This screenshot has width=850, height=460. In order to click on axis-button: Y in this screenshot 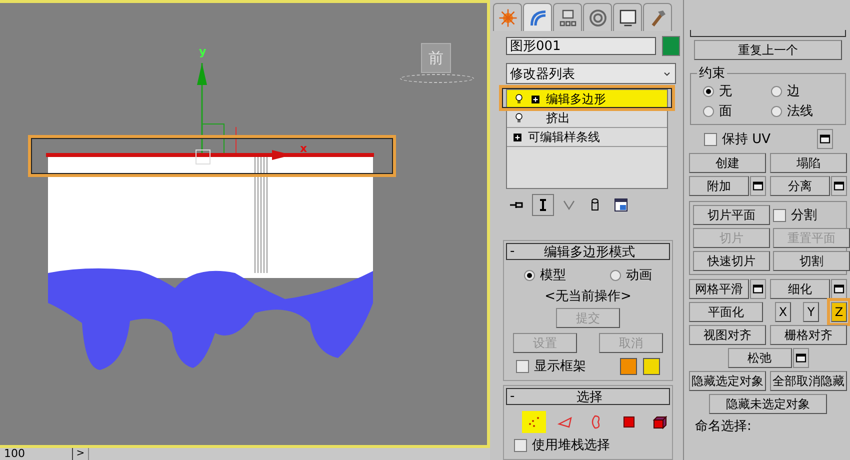, I will do `click(811, 312)`.